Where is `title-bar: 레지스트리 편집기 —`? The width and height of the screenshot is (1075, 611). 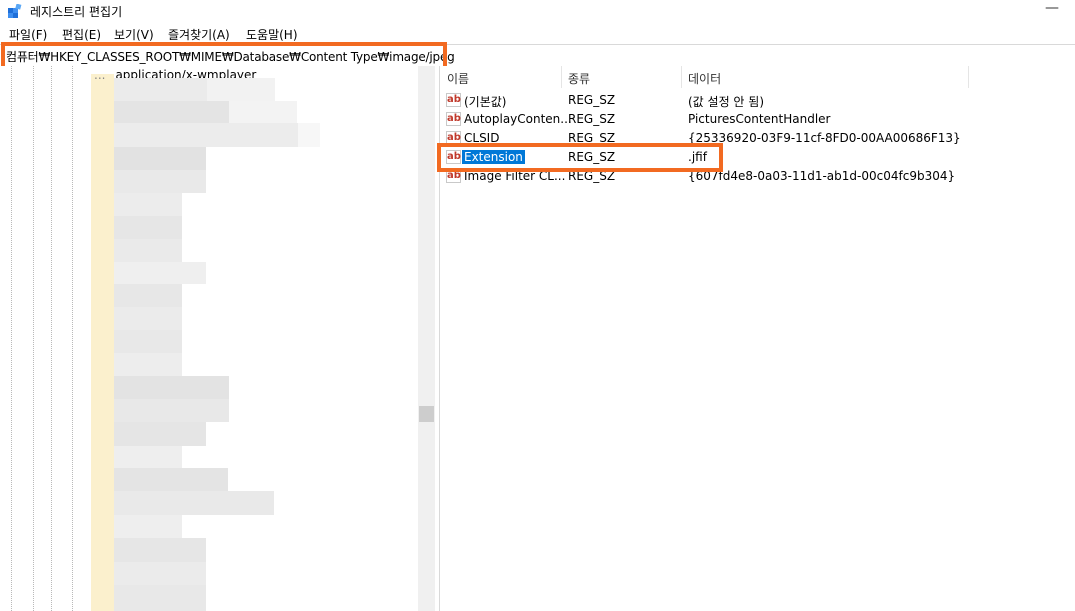
title-bar: 레지스트리 편집기 — is located at coordinates (537, 11).